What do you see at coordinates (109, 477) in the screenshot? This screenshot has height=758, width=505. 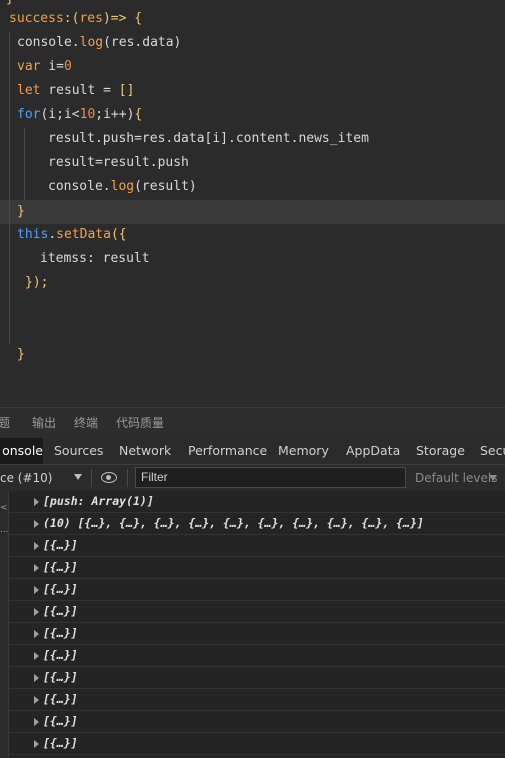 I see `eye-icon` at bounding box center [109, 477].